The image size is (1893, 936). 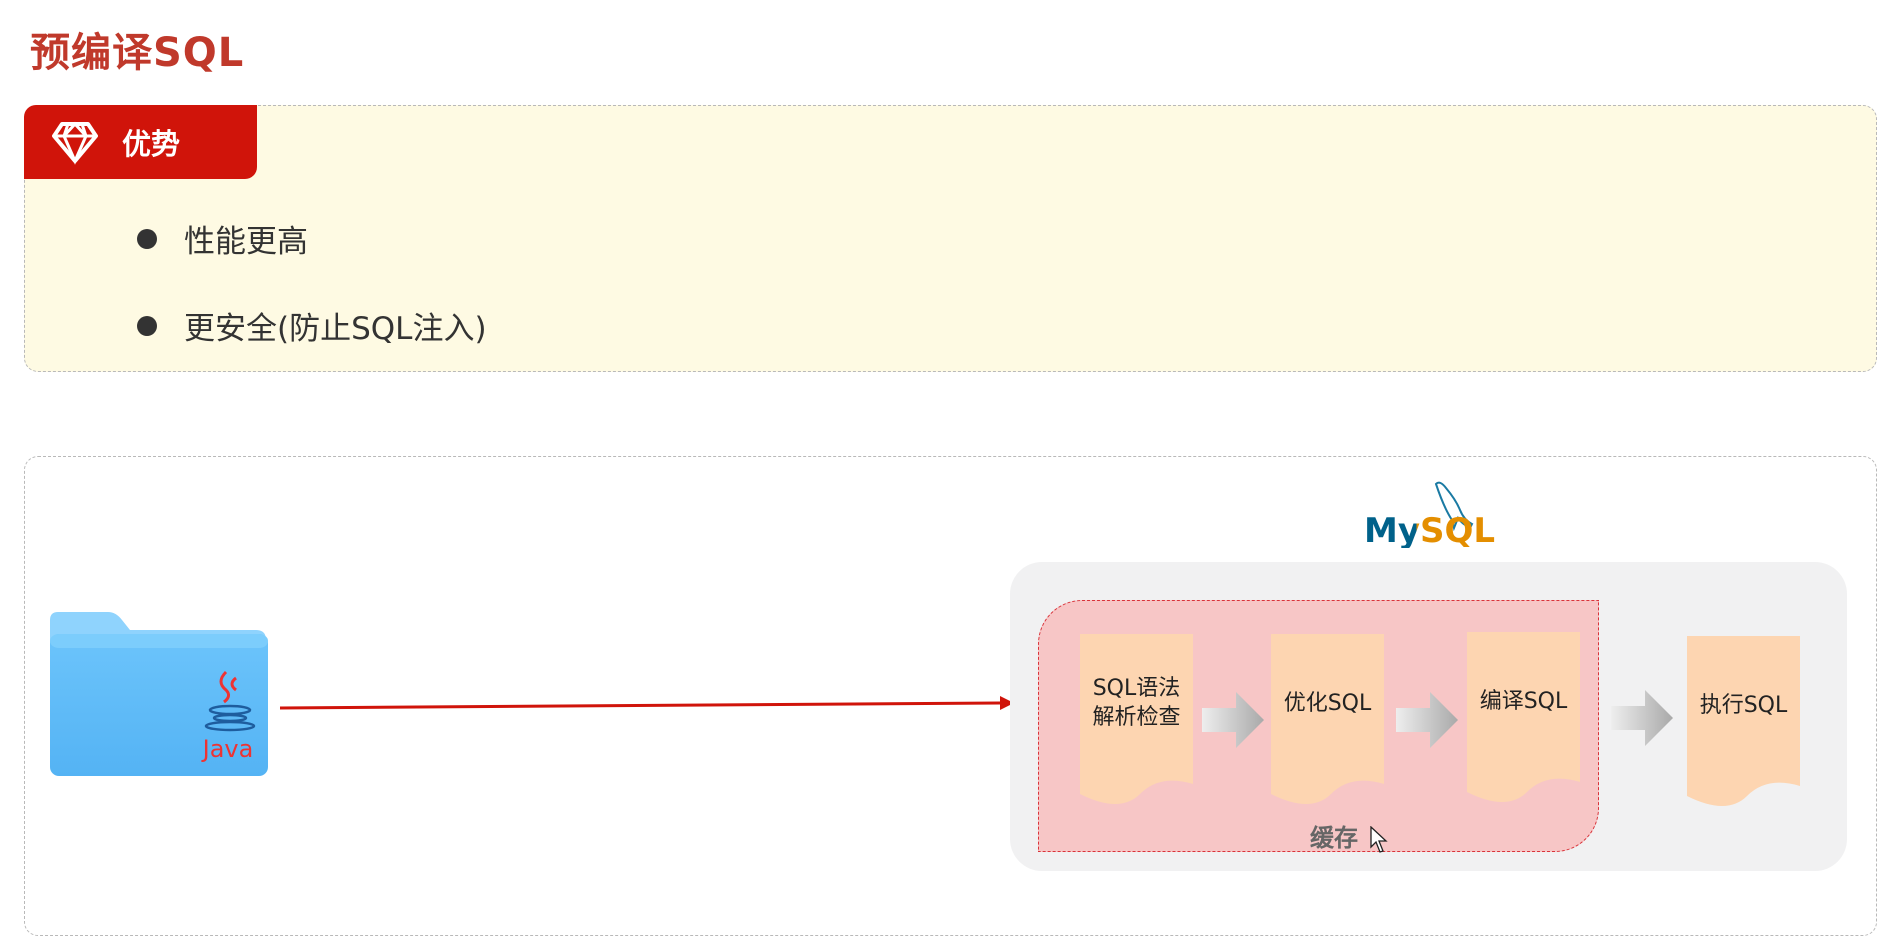 I want to click on step-label: 优化SQL, so click(x=1327, y=703).